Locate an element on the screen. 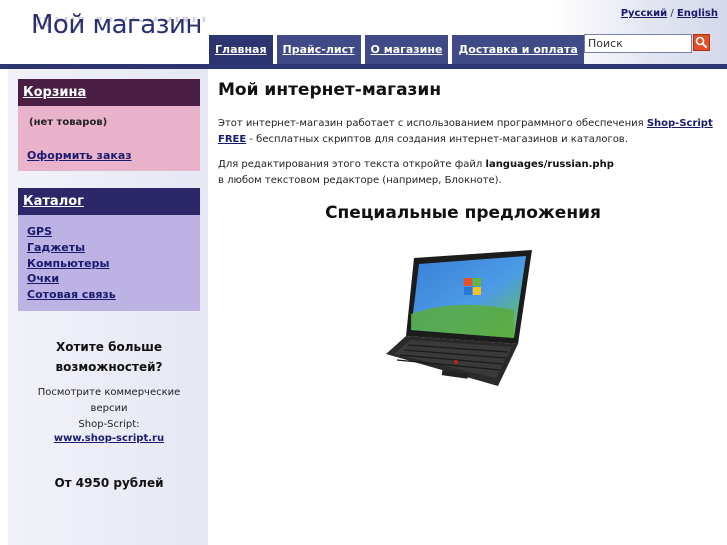  promo-title-line1: Хотите больше is located at coordinates (108, 347).